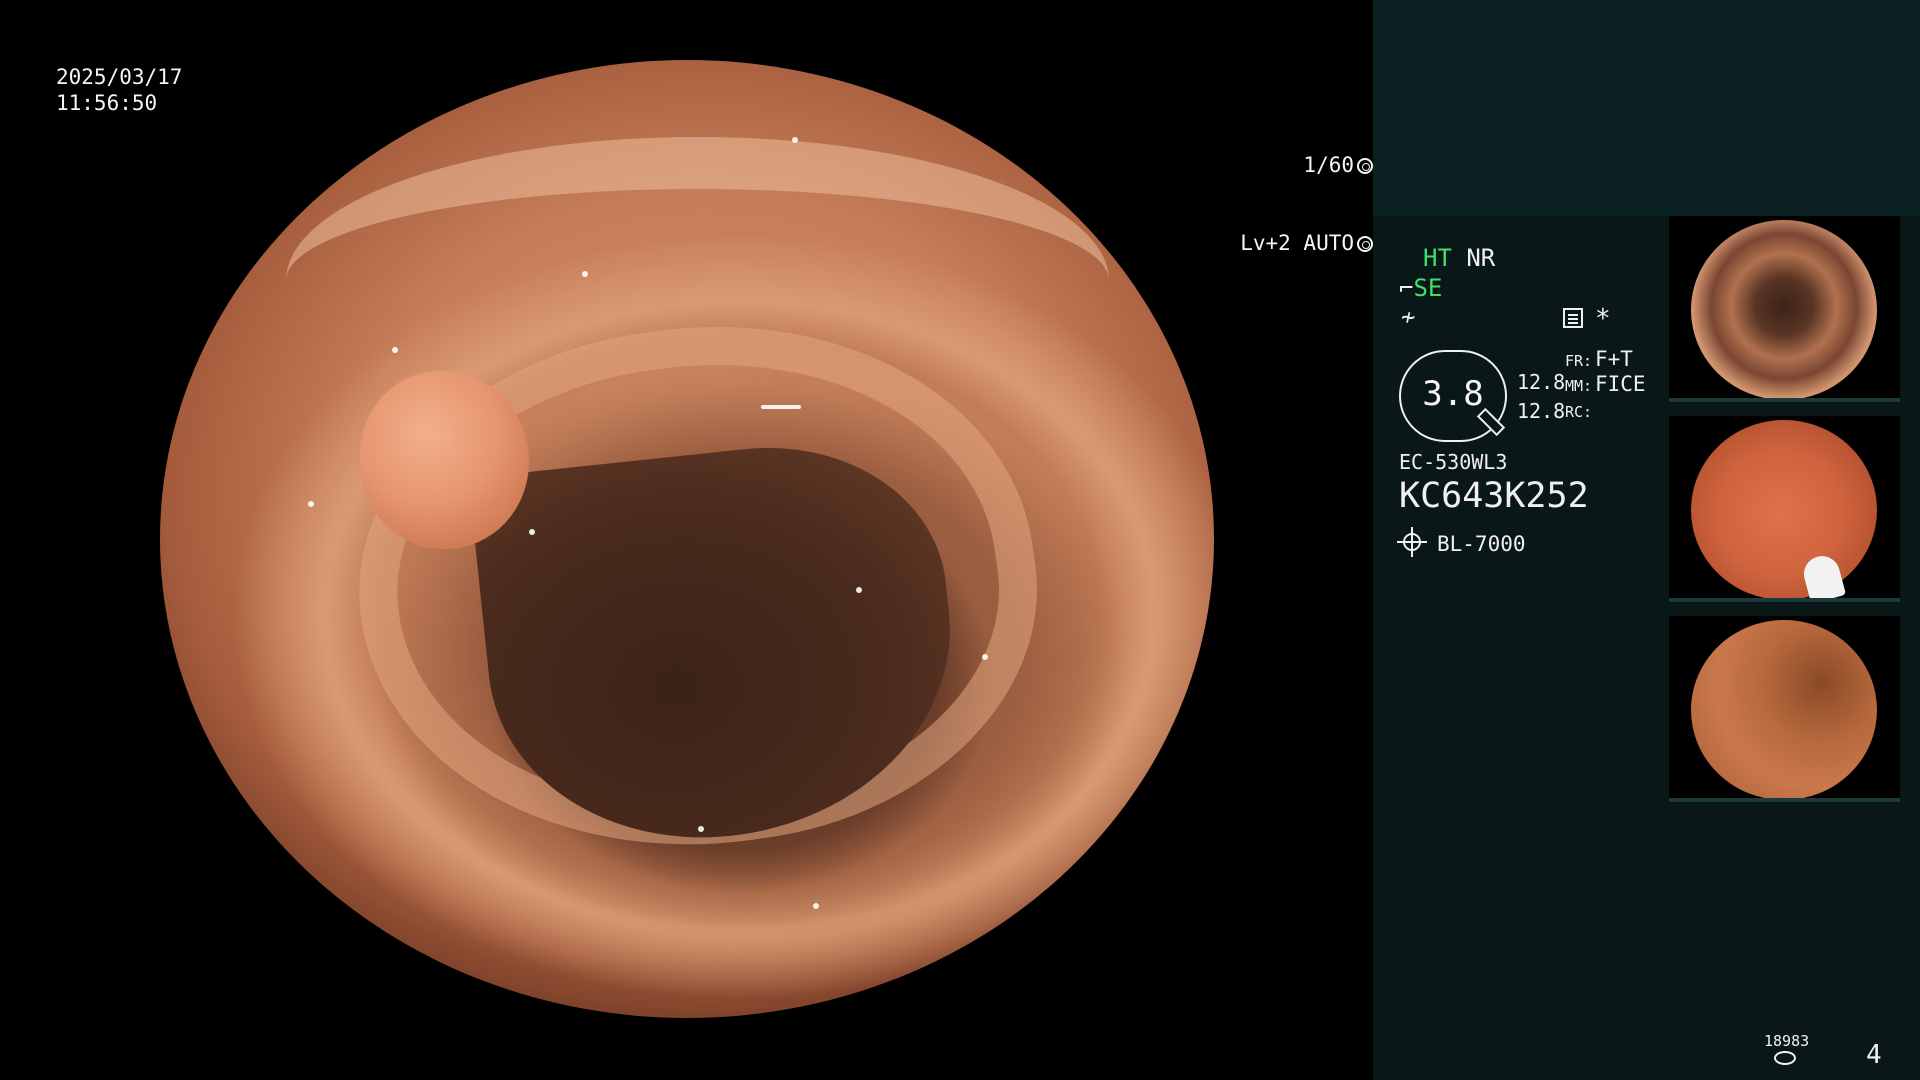 This screenshot has width=1920, height=1080. I want to click on level-row: Lv+2 AUTO, so click(714, 243).